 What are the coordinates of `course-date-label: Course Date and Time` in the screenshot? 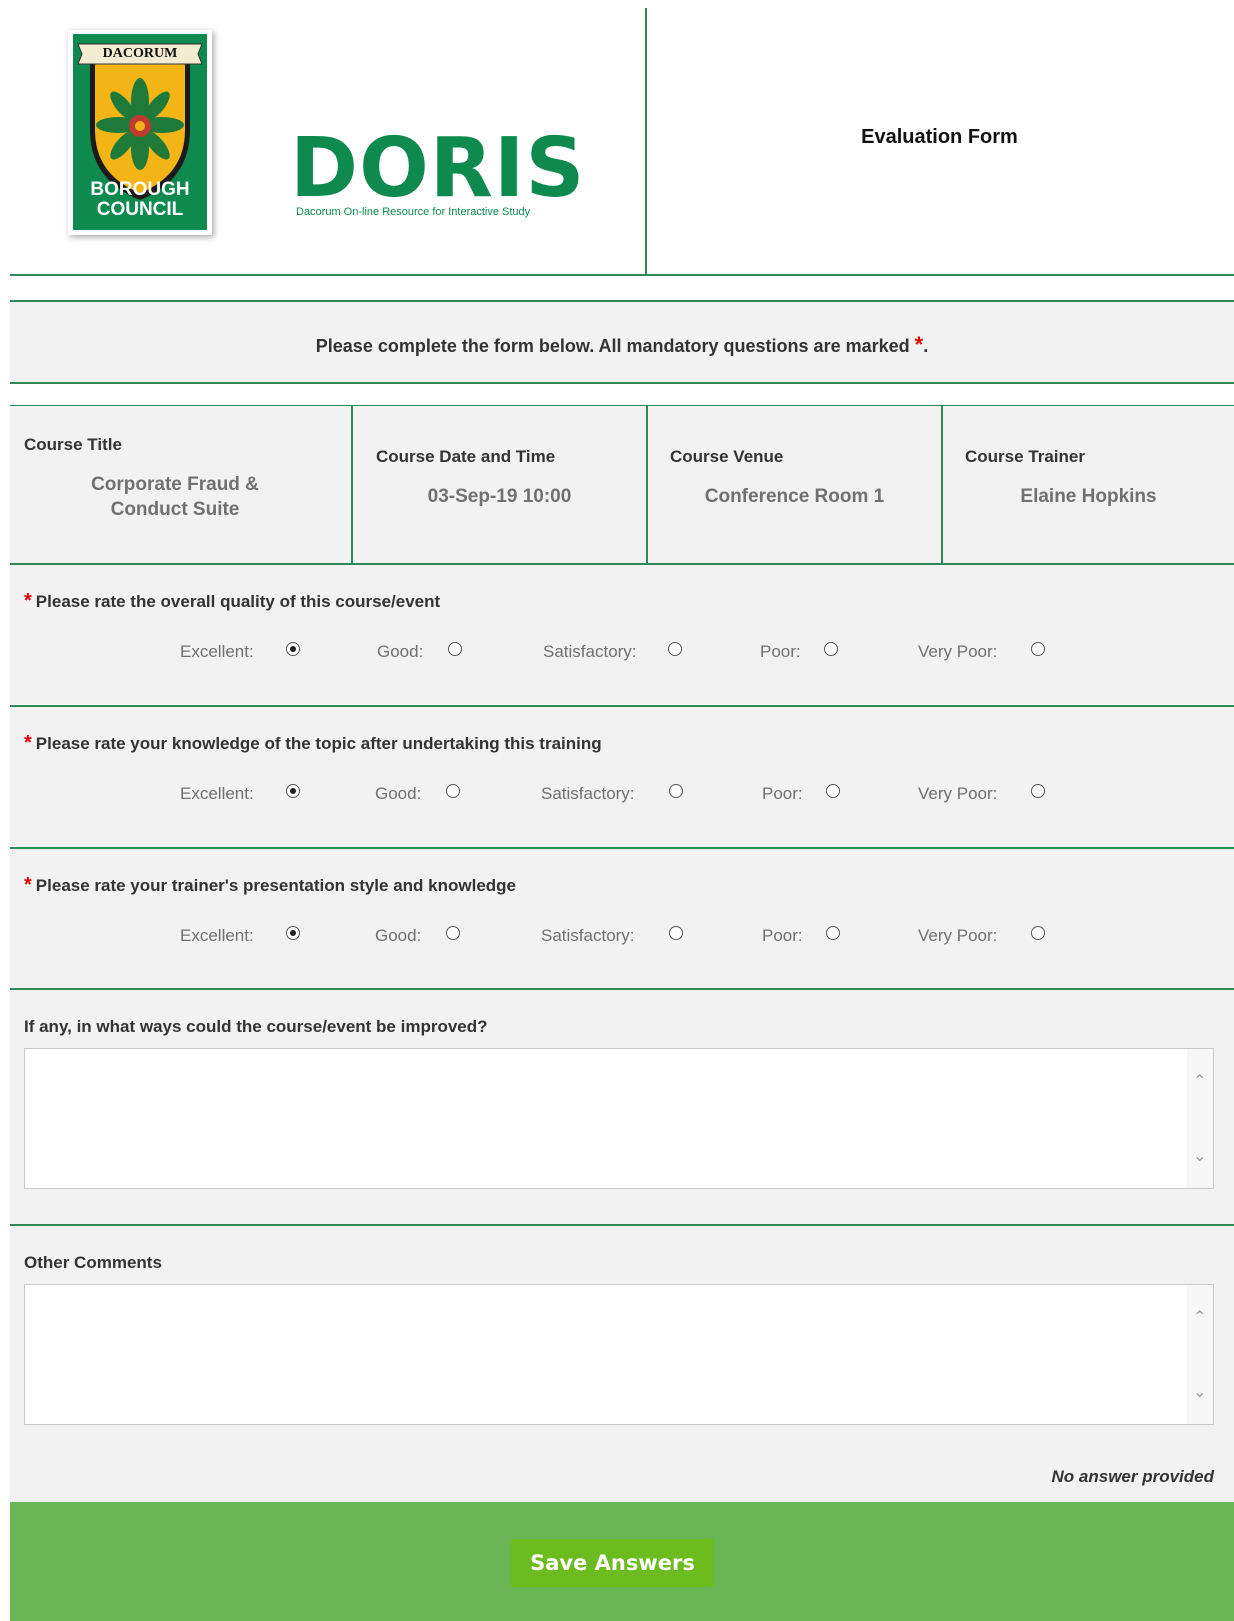 It's located at (466, 456).